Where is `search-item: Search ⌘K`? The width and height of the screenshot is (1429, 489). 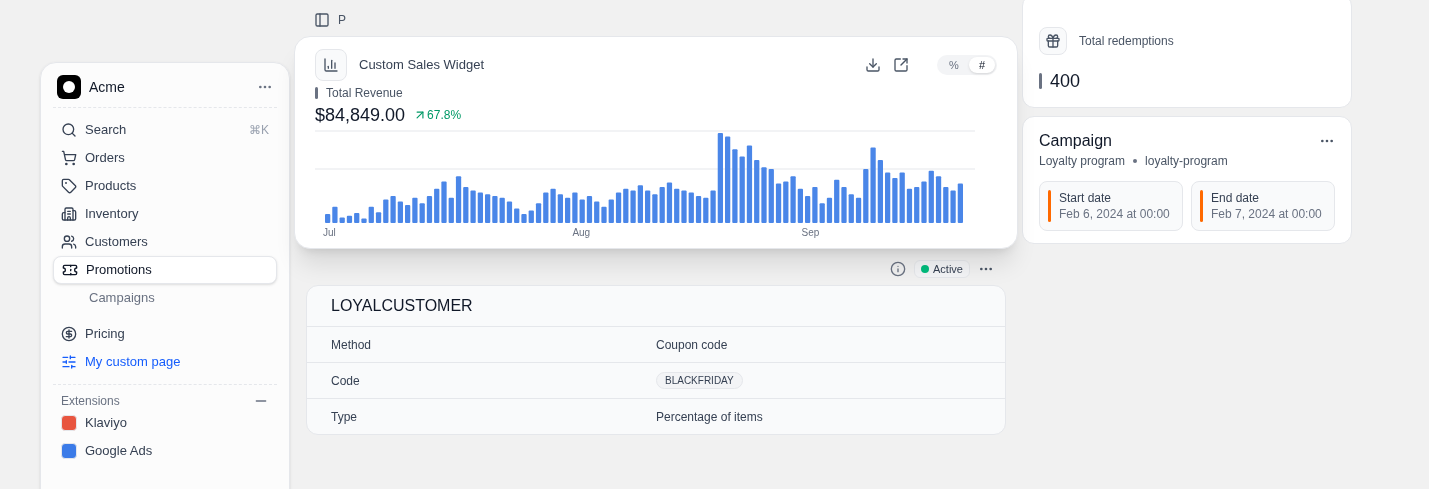
search-item: Search ⌘K is located at coordinates (165, 130).